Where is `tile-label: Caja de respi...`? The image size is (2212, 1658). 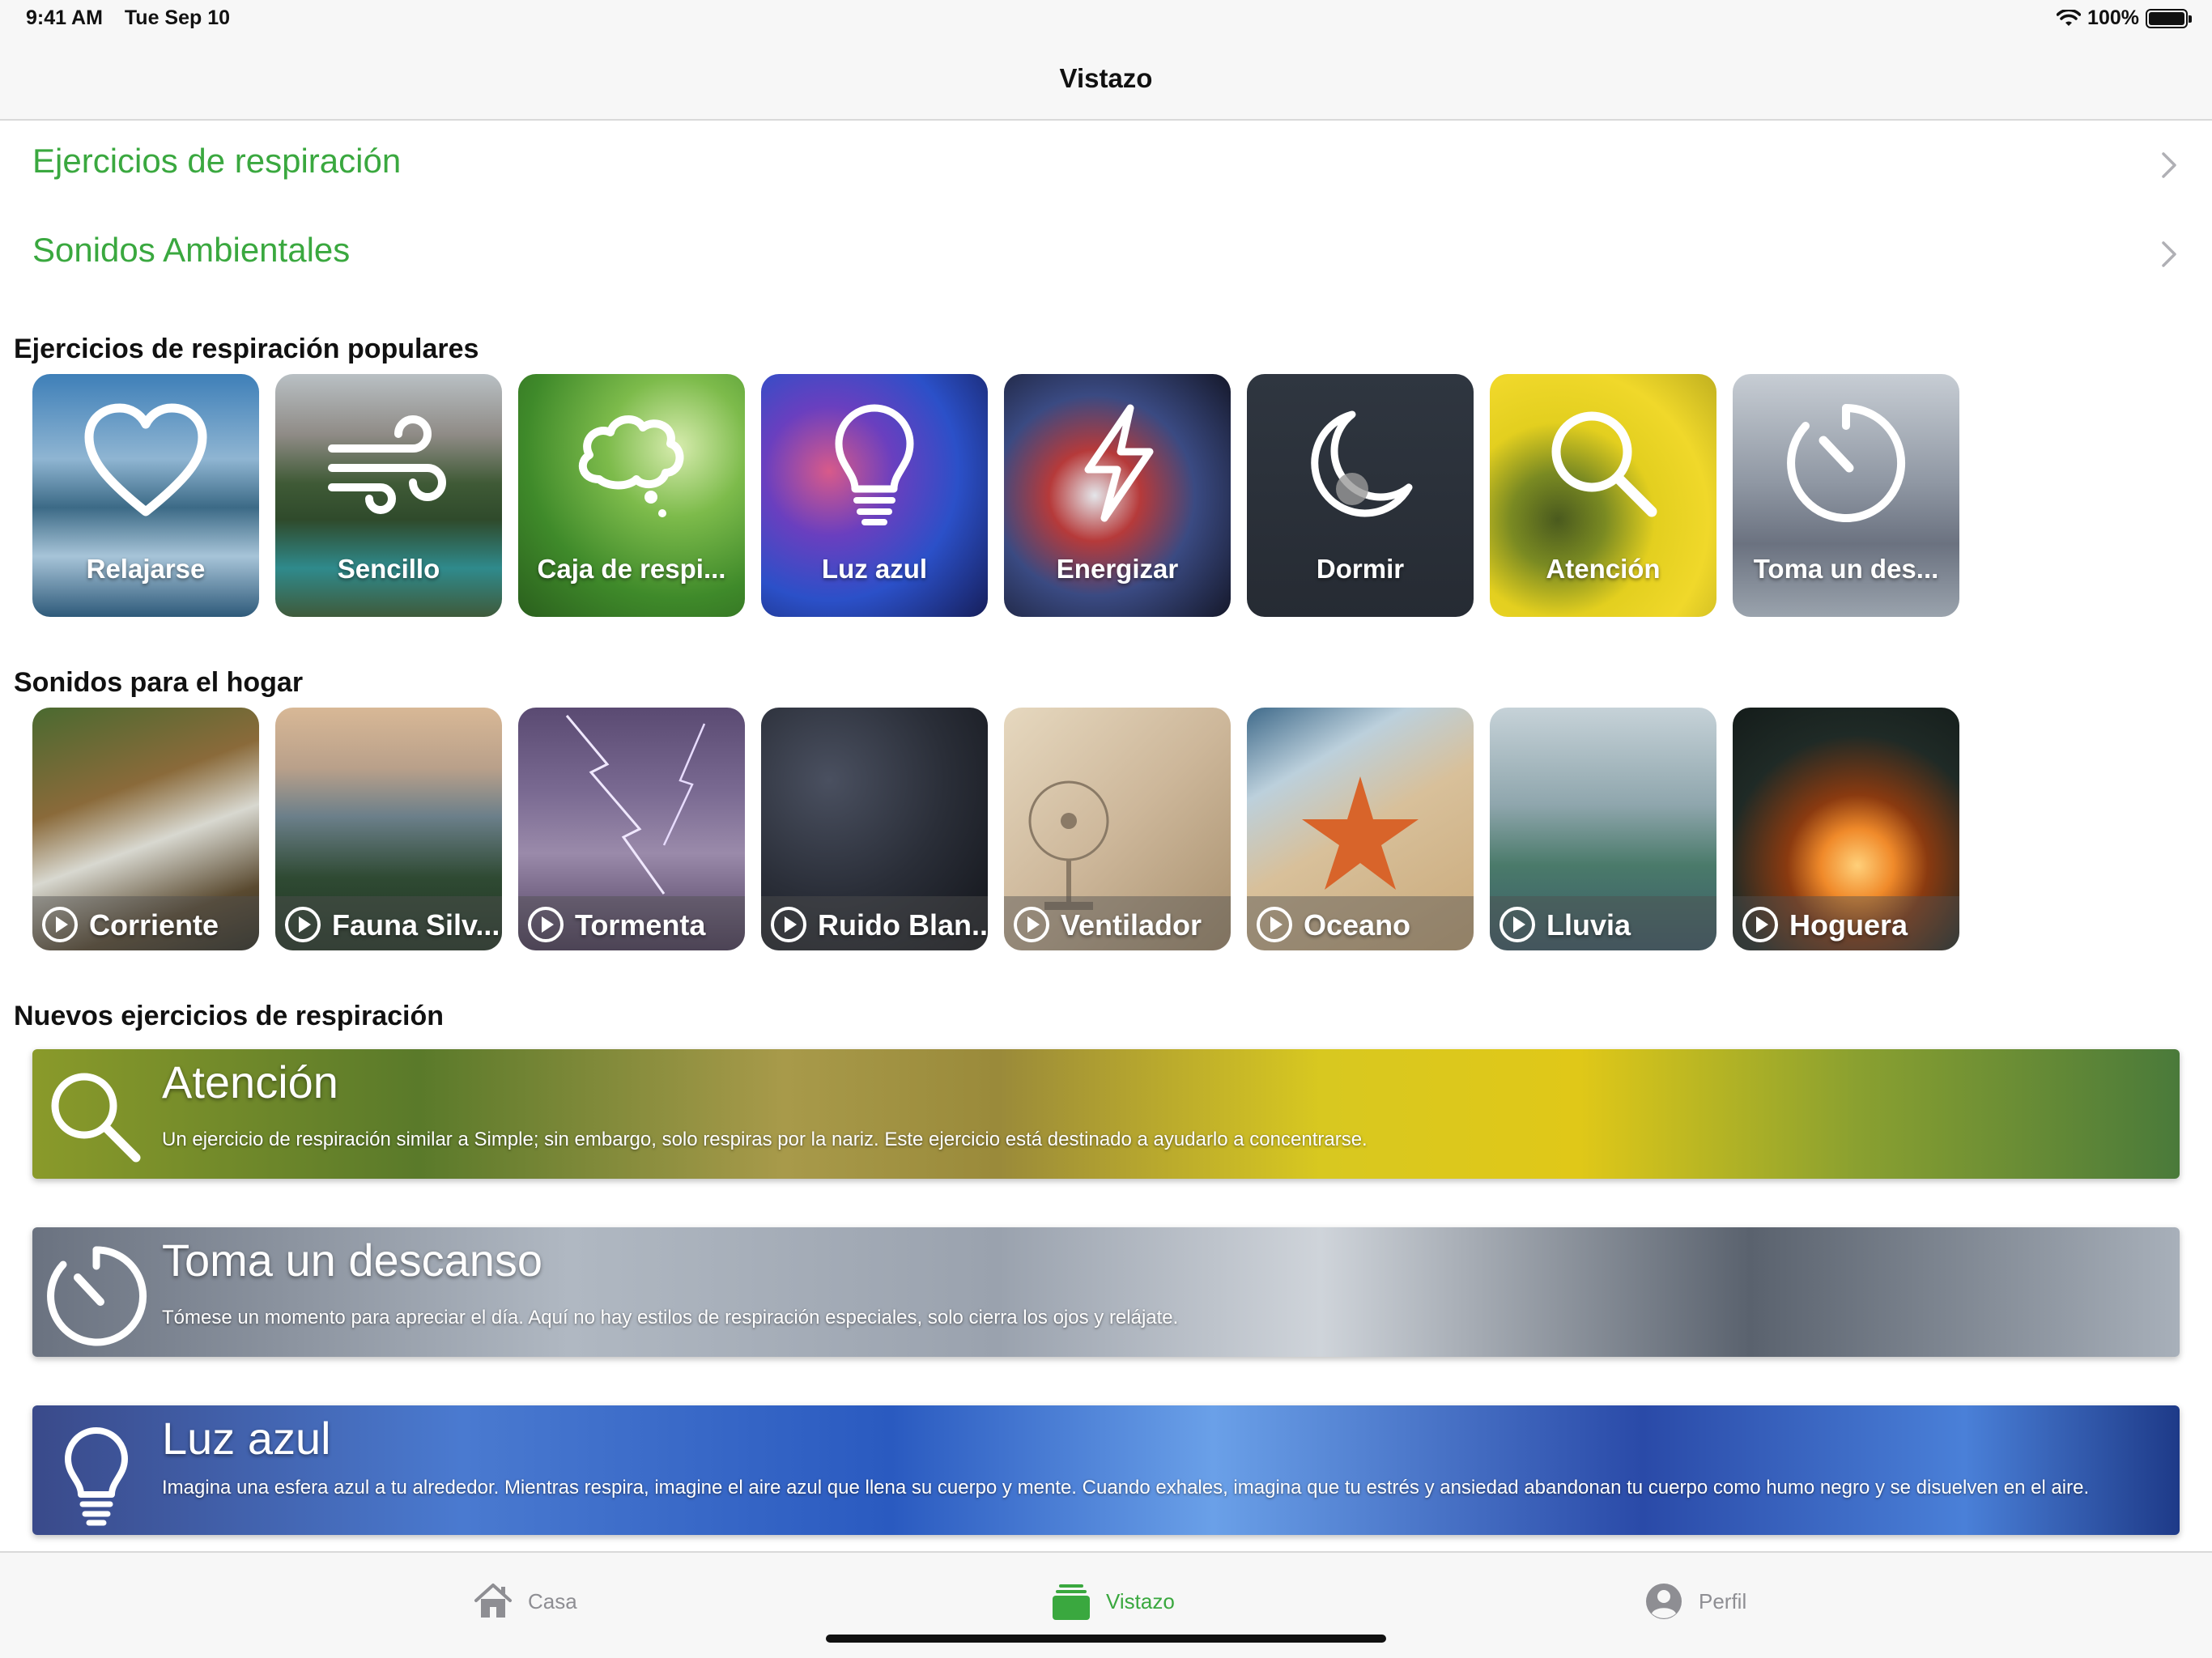
tile-label: Caja de respi... is located at coordinates (632, 569).